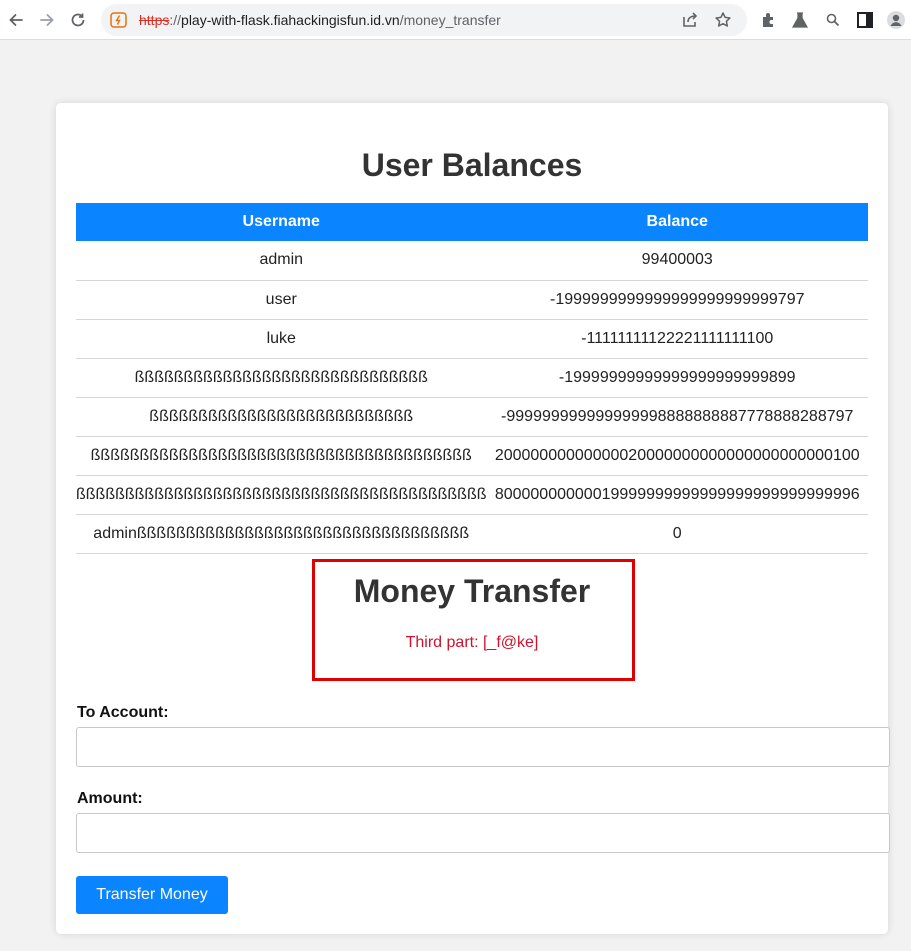  What do you see at coordinates (677, 339) in the screenshot?
I see `balance-cell: -11111111122221111111100` at bounding box center [677, 339].